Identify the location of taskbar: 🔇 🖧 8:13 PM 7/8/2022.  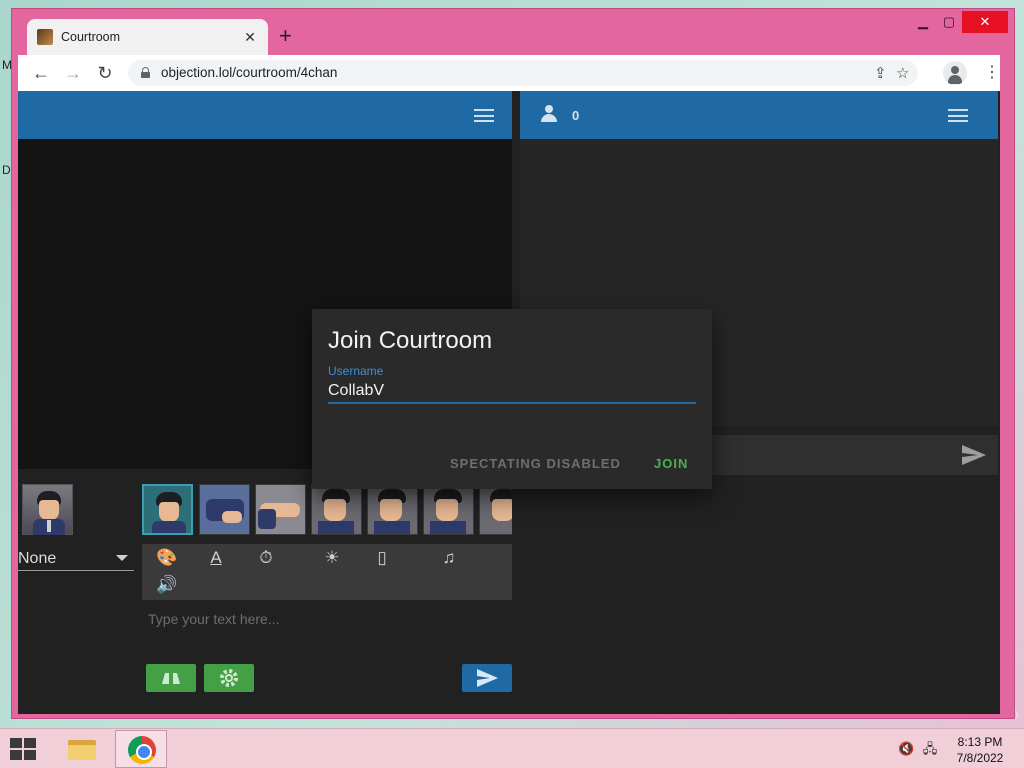
(512, 748).